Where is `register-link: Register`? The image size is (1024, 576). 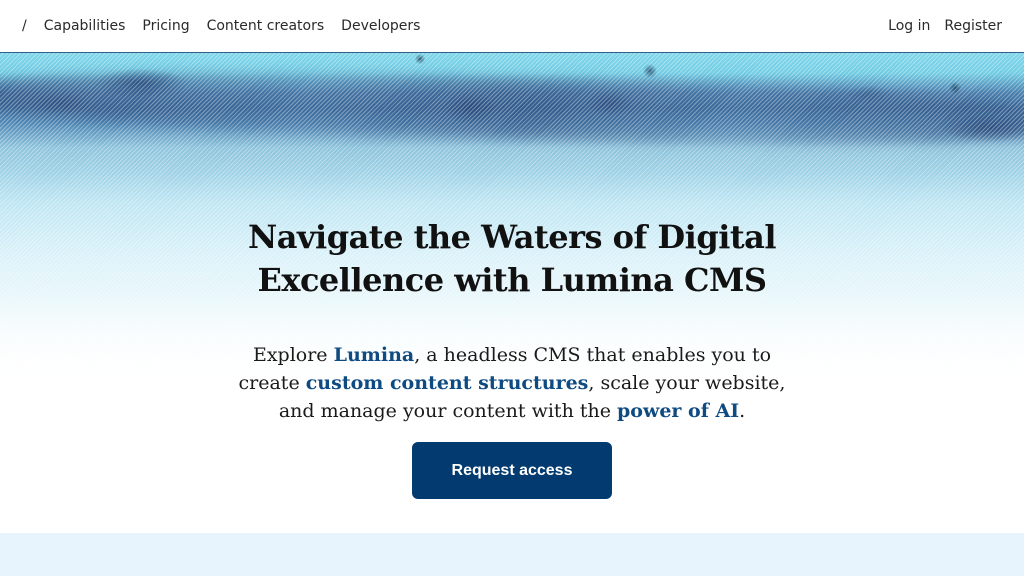
register-link: Register is located at coordinates (973, 26).